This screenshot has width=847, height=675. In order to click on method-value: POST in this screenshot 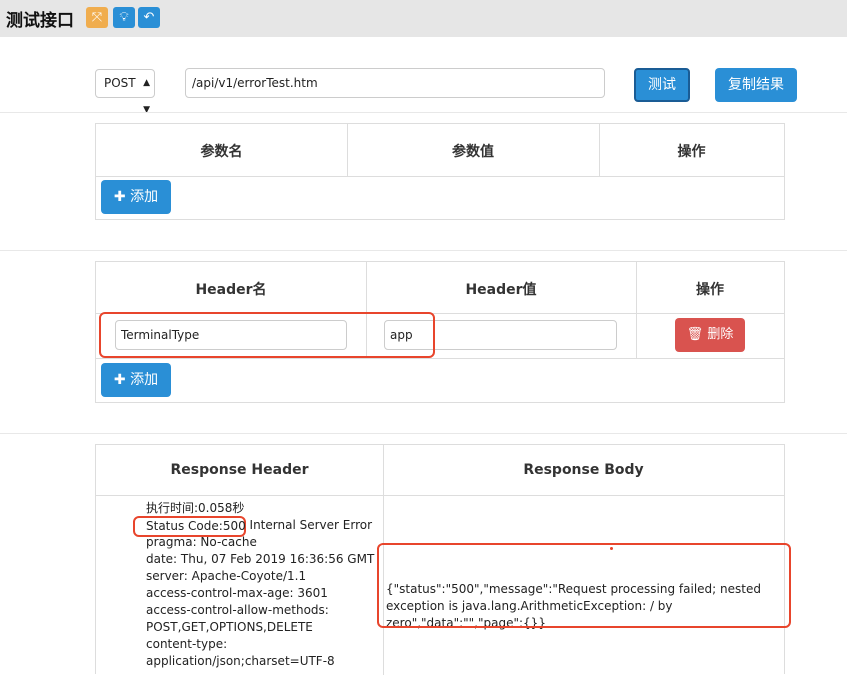, I will do `click(120, 83)`.